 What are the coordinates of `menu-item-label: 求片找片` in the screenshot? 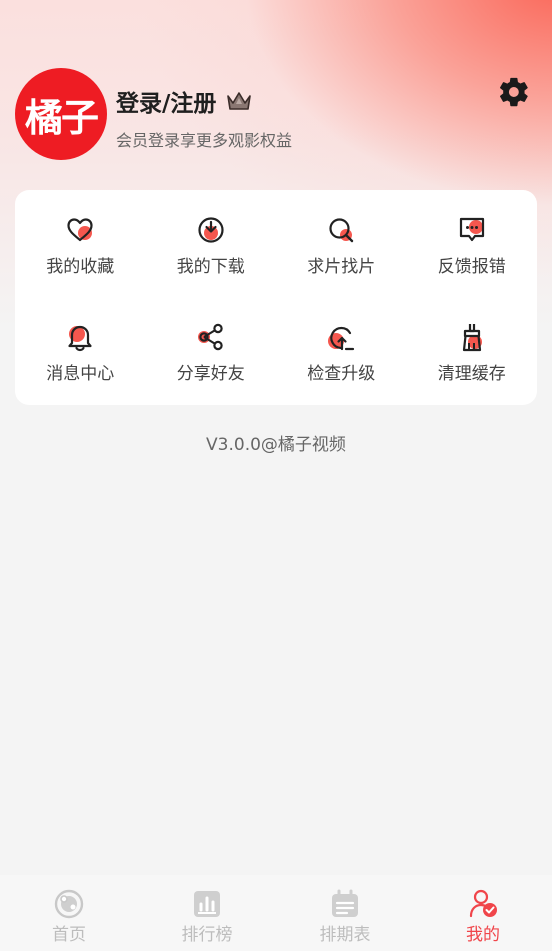 It's located at (341, 267).